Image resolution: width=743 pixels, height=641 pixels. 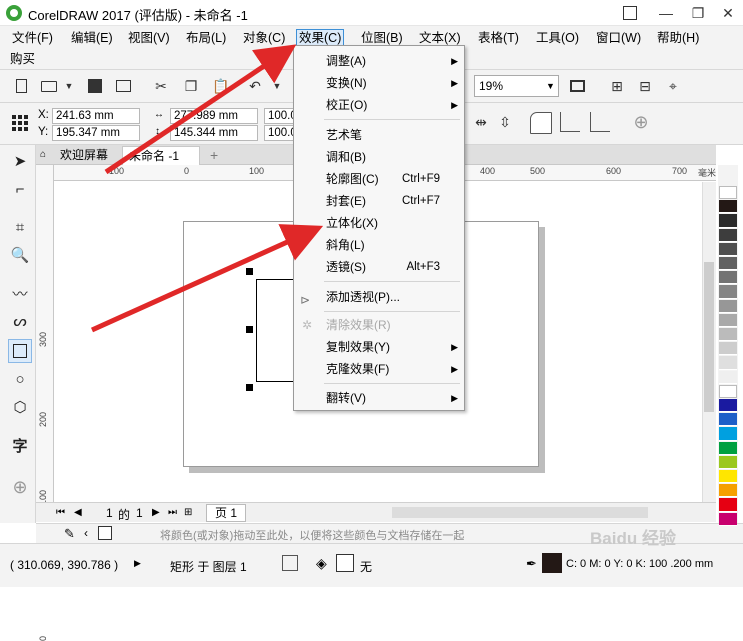 What do you see at coordinates (673, 86) in the screenshot?
I see `snap-to-icon: ⌖` at bounding box center [673, 86].